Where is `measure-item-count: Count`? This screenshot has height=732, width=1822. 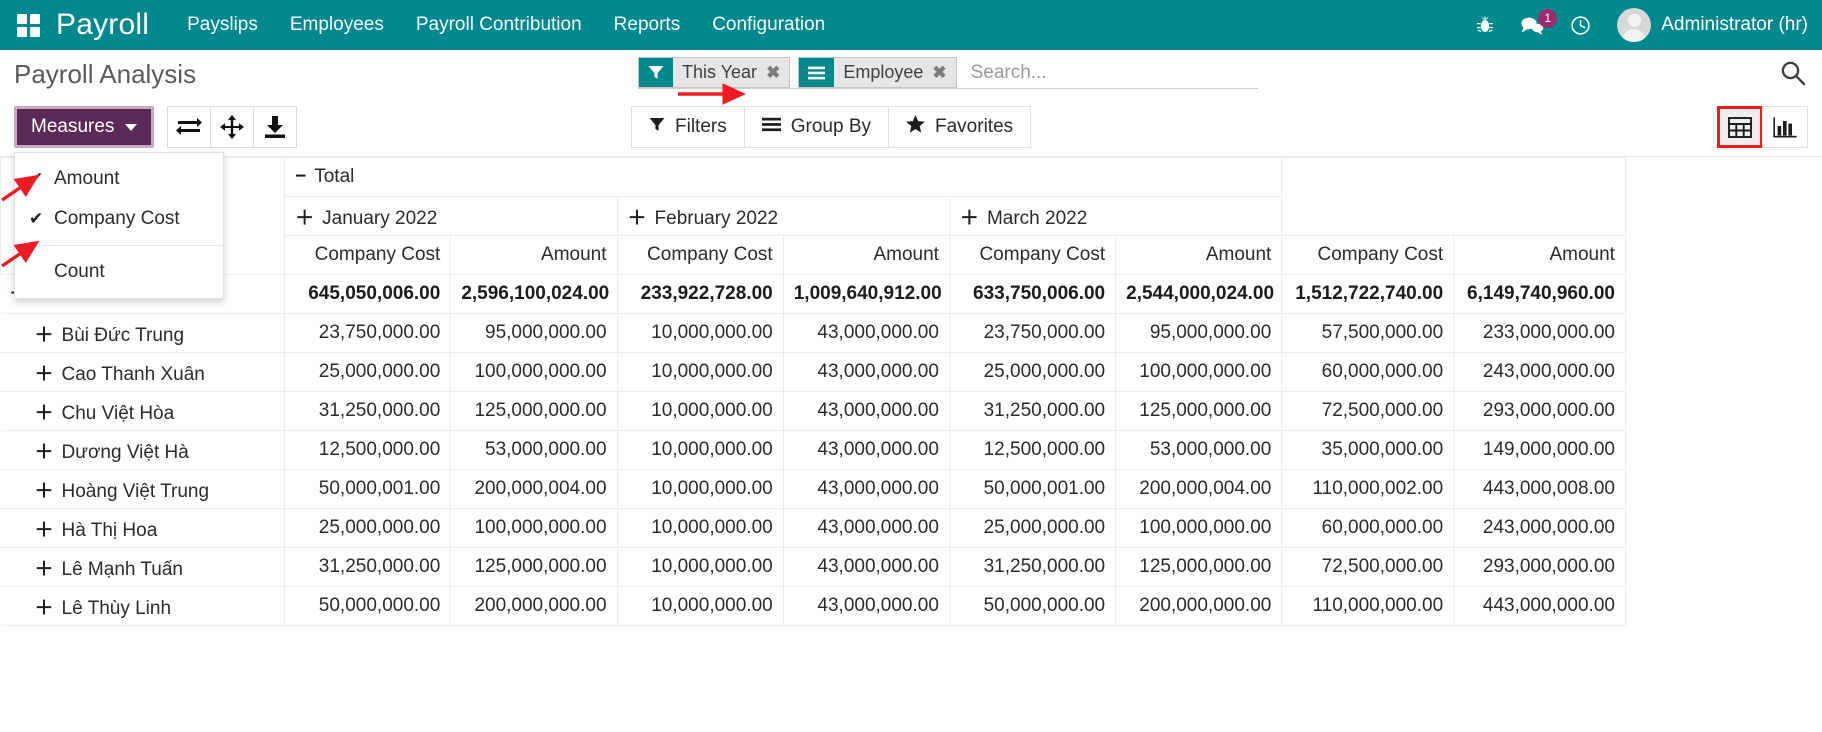
measure-item-count: Count is located at coordinates (119, 272).